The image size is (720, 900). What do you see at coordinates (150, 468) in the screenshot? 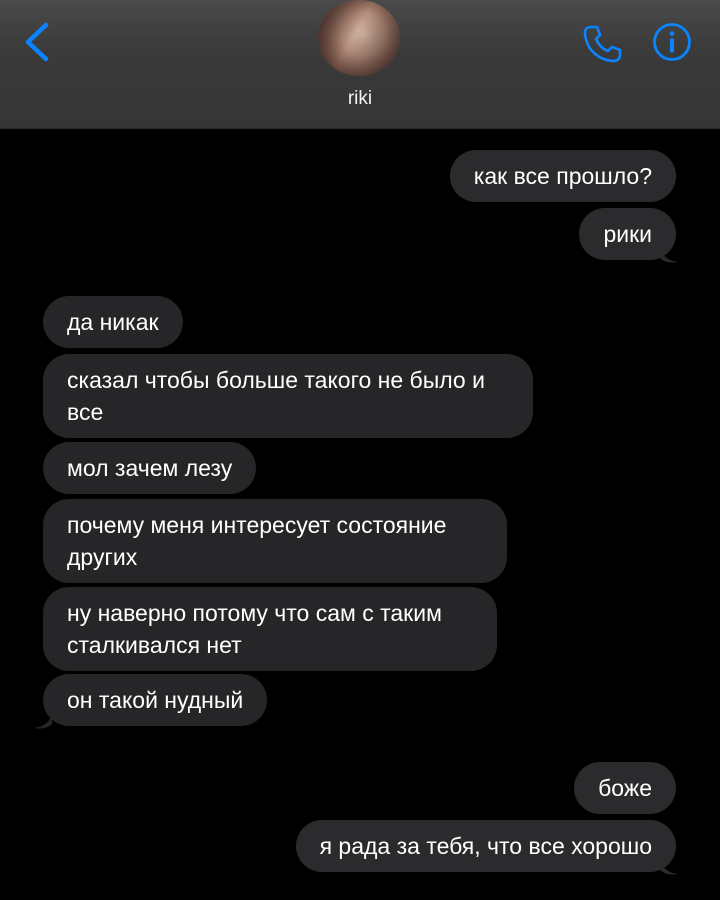
I see `message-bubble-received: мол зачем лезу` at bounding box center [150, 468].